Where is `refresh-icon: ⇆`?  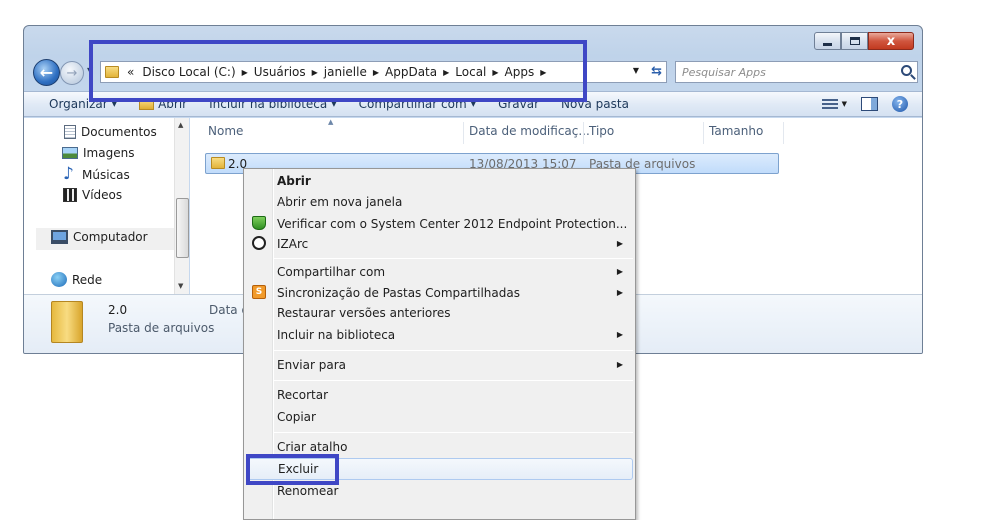
refresh-icon: ⇆ is located at coordinates (656, 71).